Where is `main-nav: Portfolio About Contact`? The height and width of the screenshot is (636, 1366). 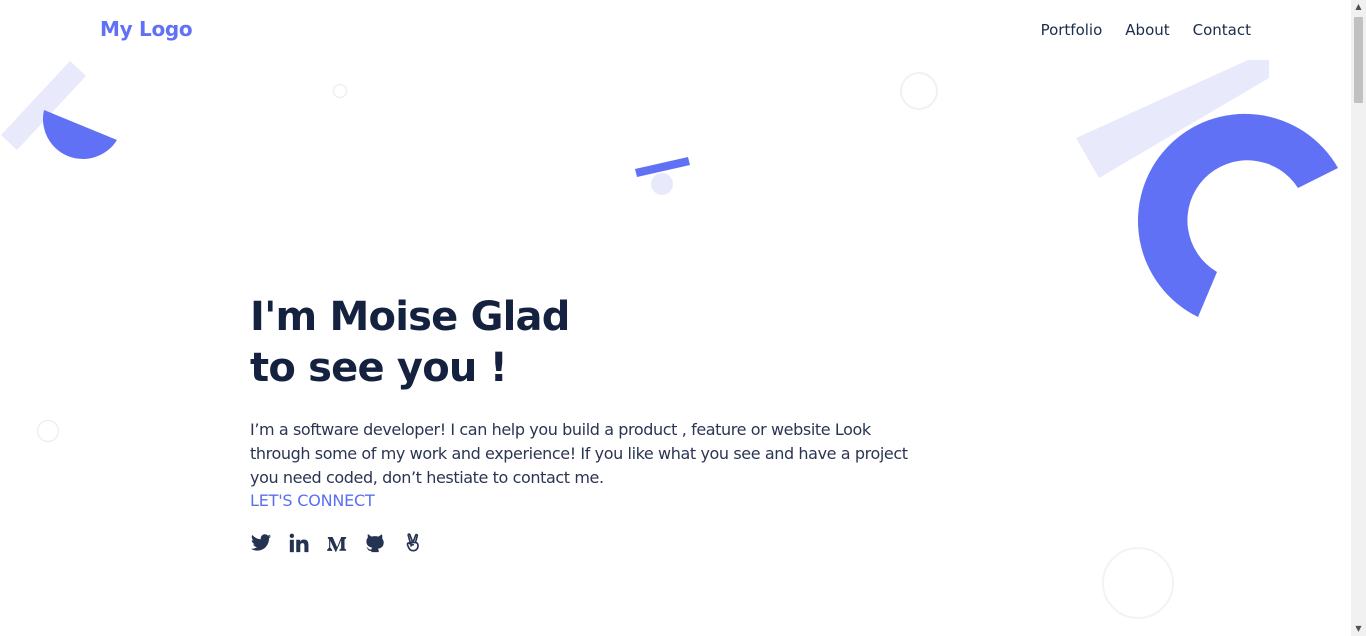 main-nav: Portfolio About Contact is located at coordinates (1146, 30).